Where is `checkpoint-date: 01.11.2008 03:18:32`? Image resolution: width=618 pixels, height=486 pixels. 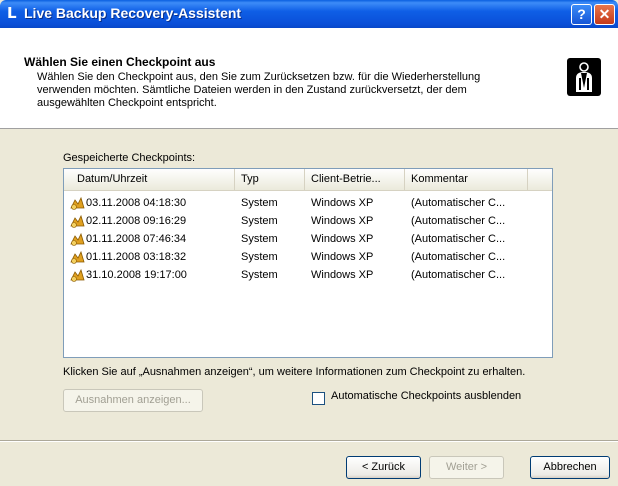
checkpoint-date: 01.11.2008 03:18:32 is located at coordinates (136, 257).